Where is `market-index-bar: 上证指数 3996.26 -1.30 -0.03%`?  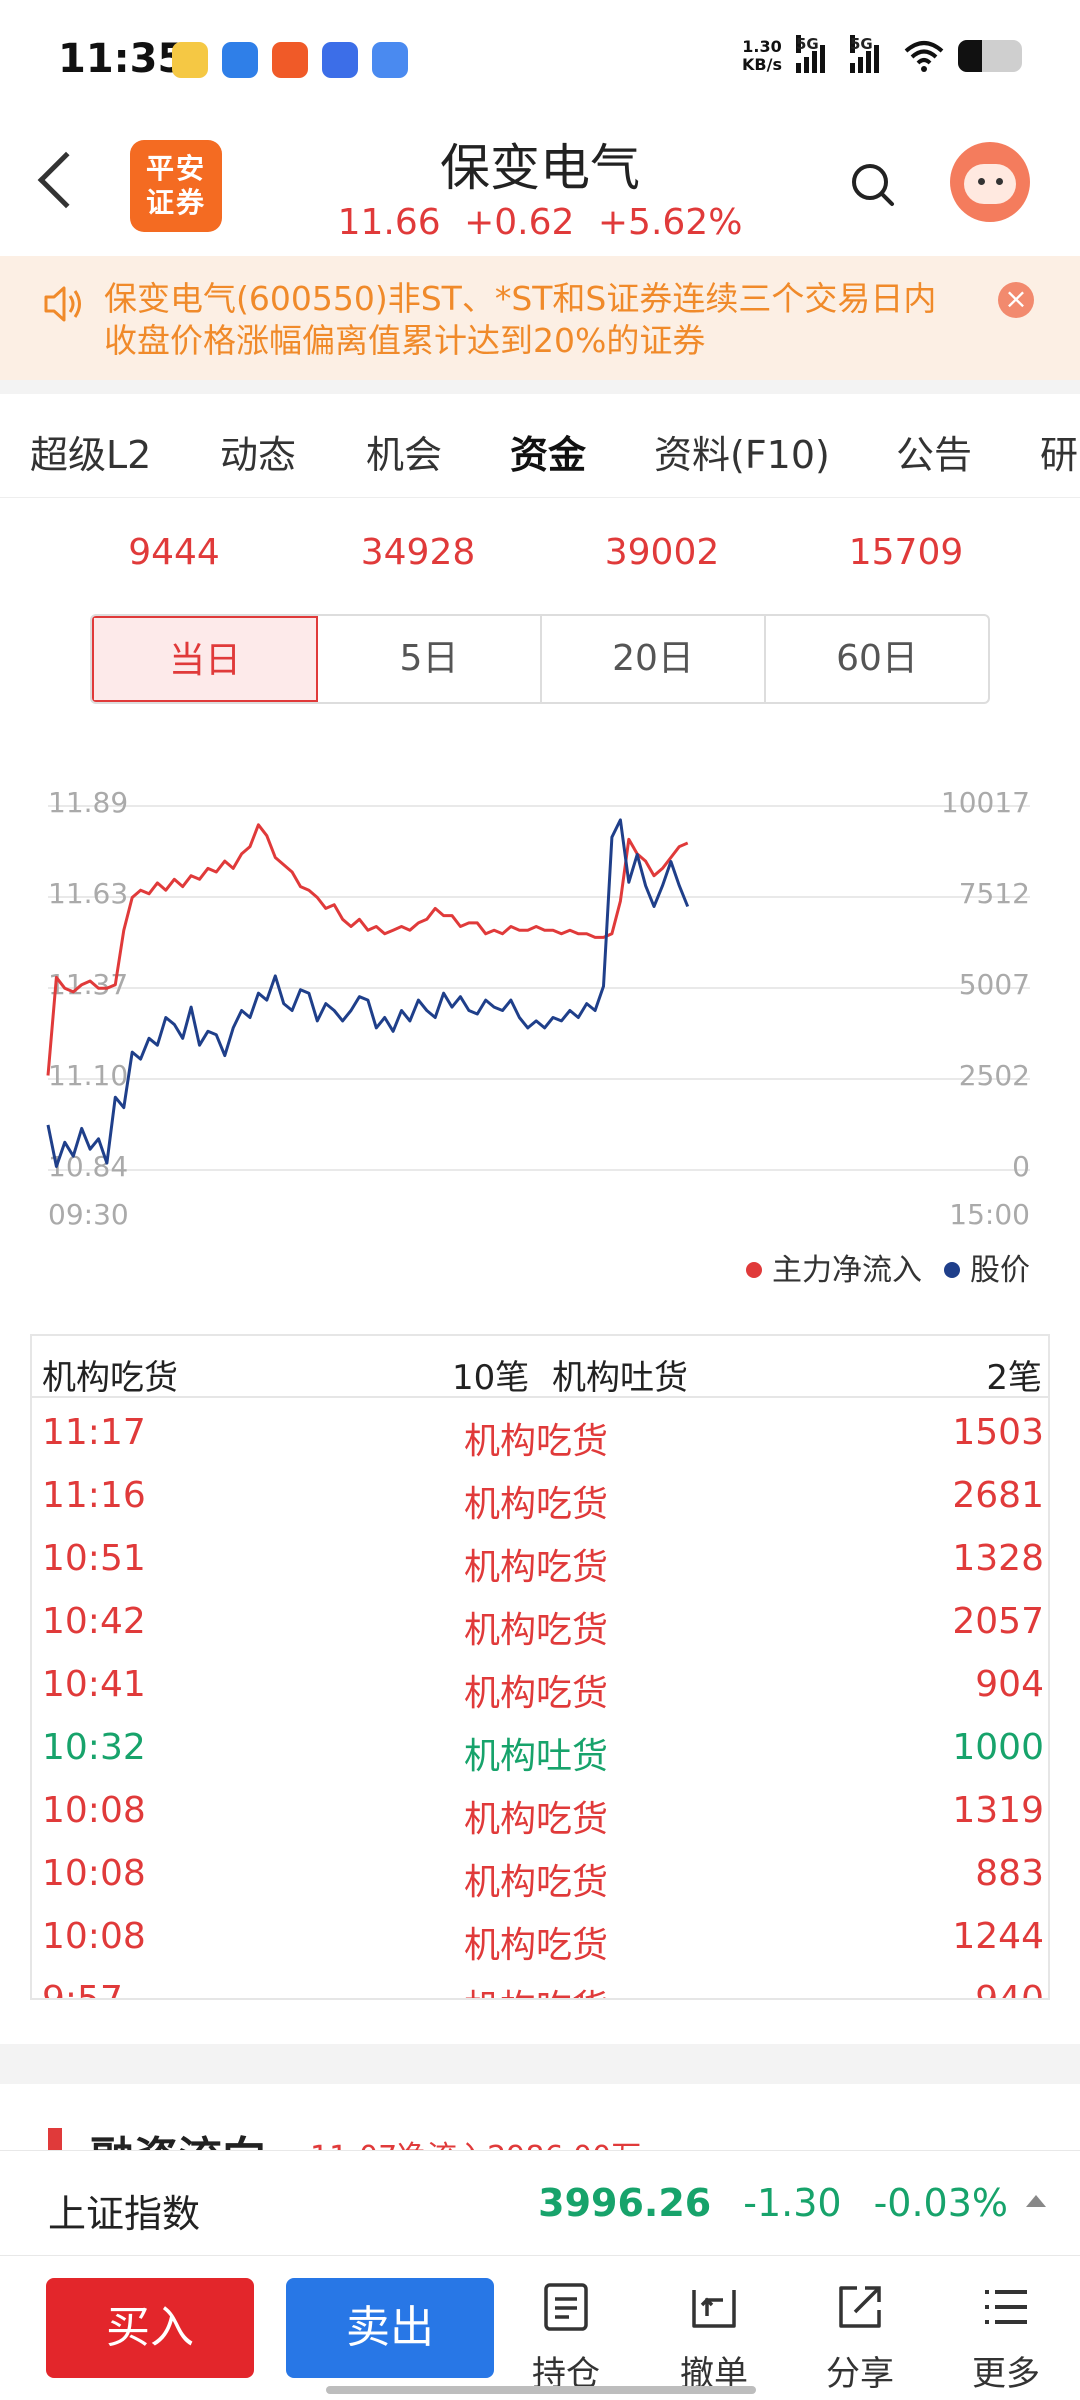
market-index-bar: 上证指数 3996.26 -1.30 -0.03% is located at coordinates (540, 2203).